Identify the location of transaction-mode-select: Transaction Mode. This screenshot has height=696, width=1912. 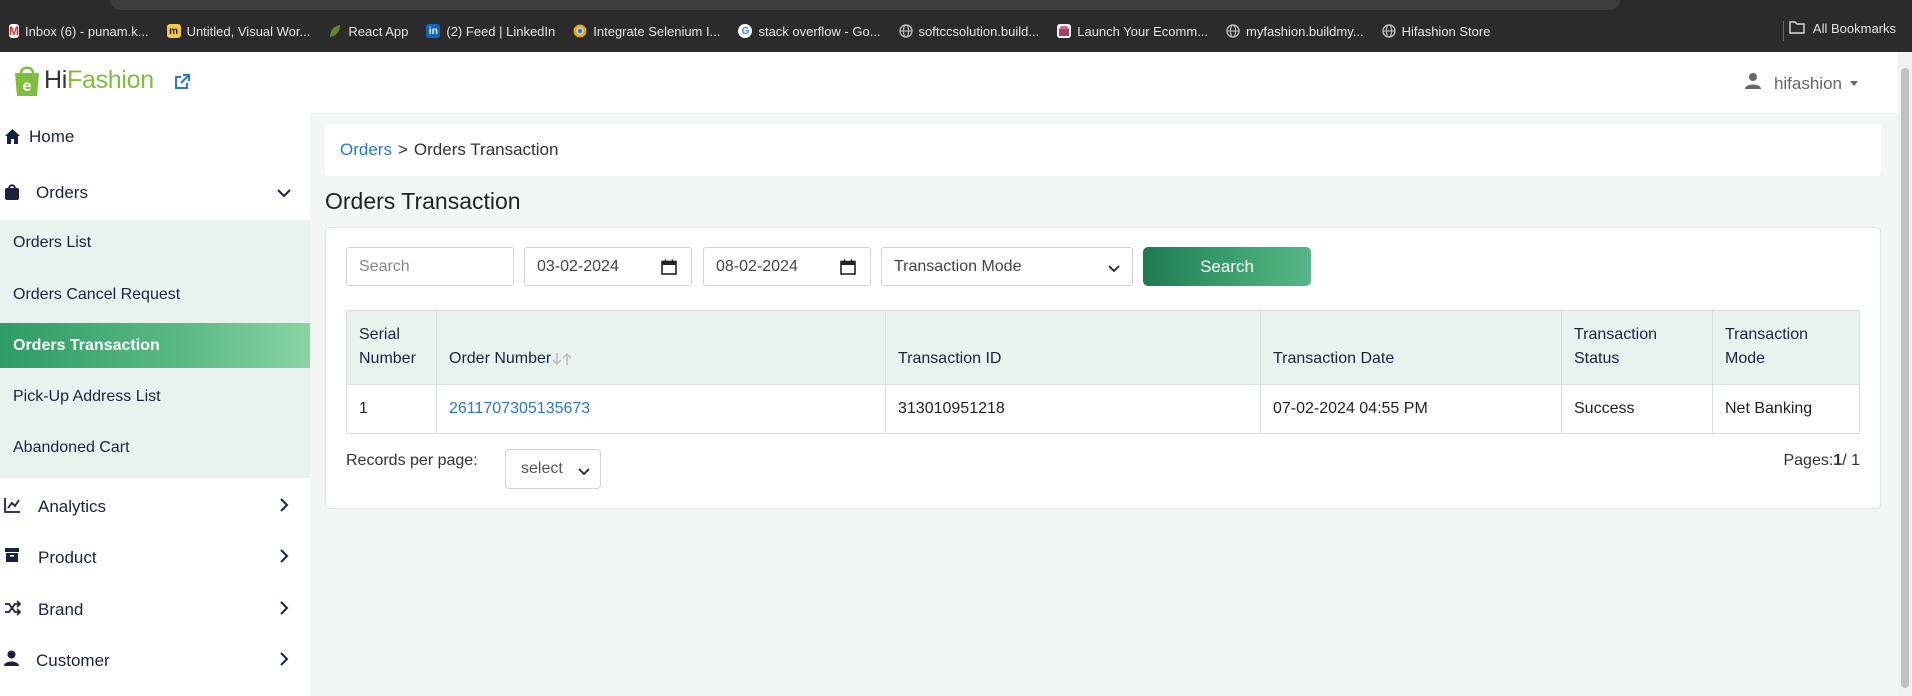
(1007, 266).